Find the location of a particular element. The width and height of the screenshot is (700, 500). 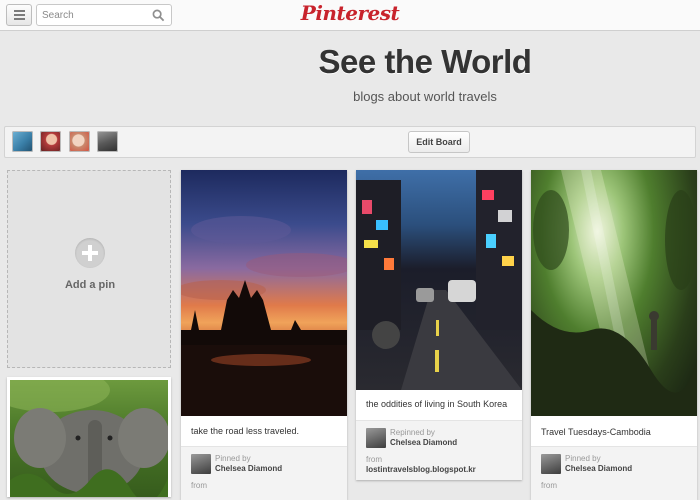

top-bar: Pinterest is located at coordinates (350, 15).